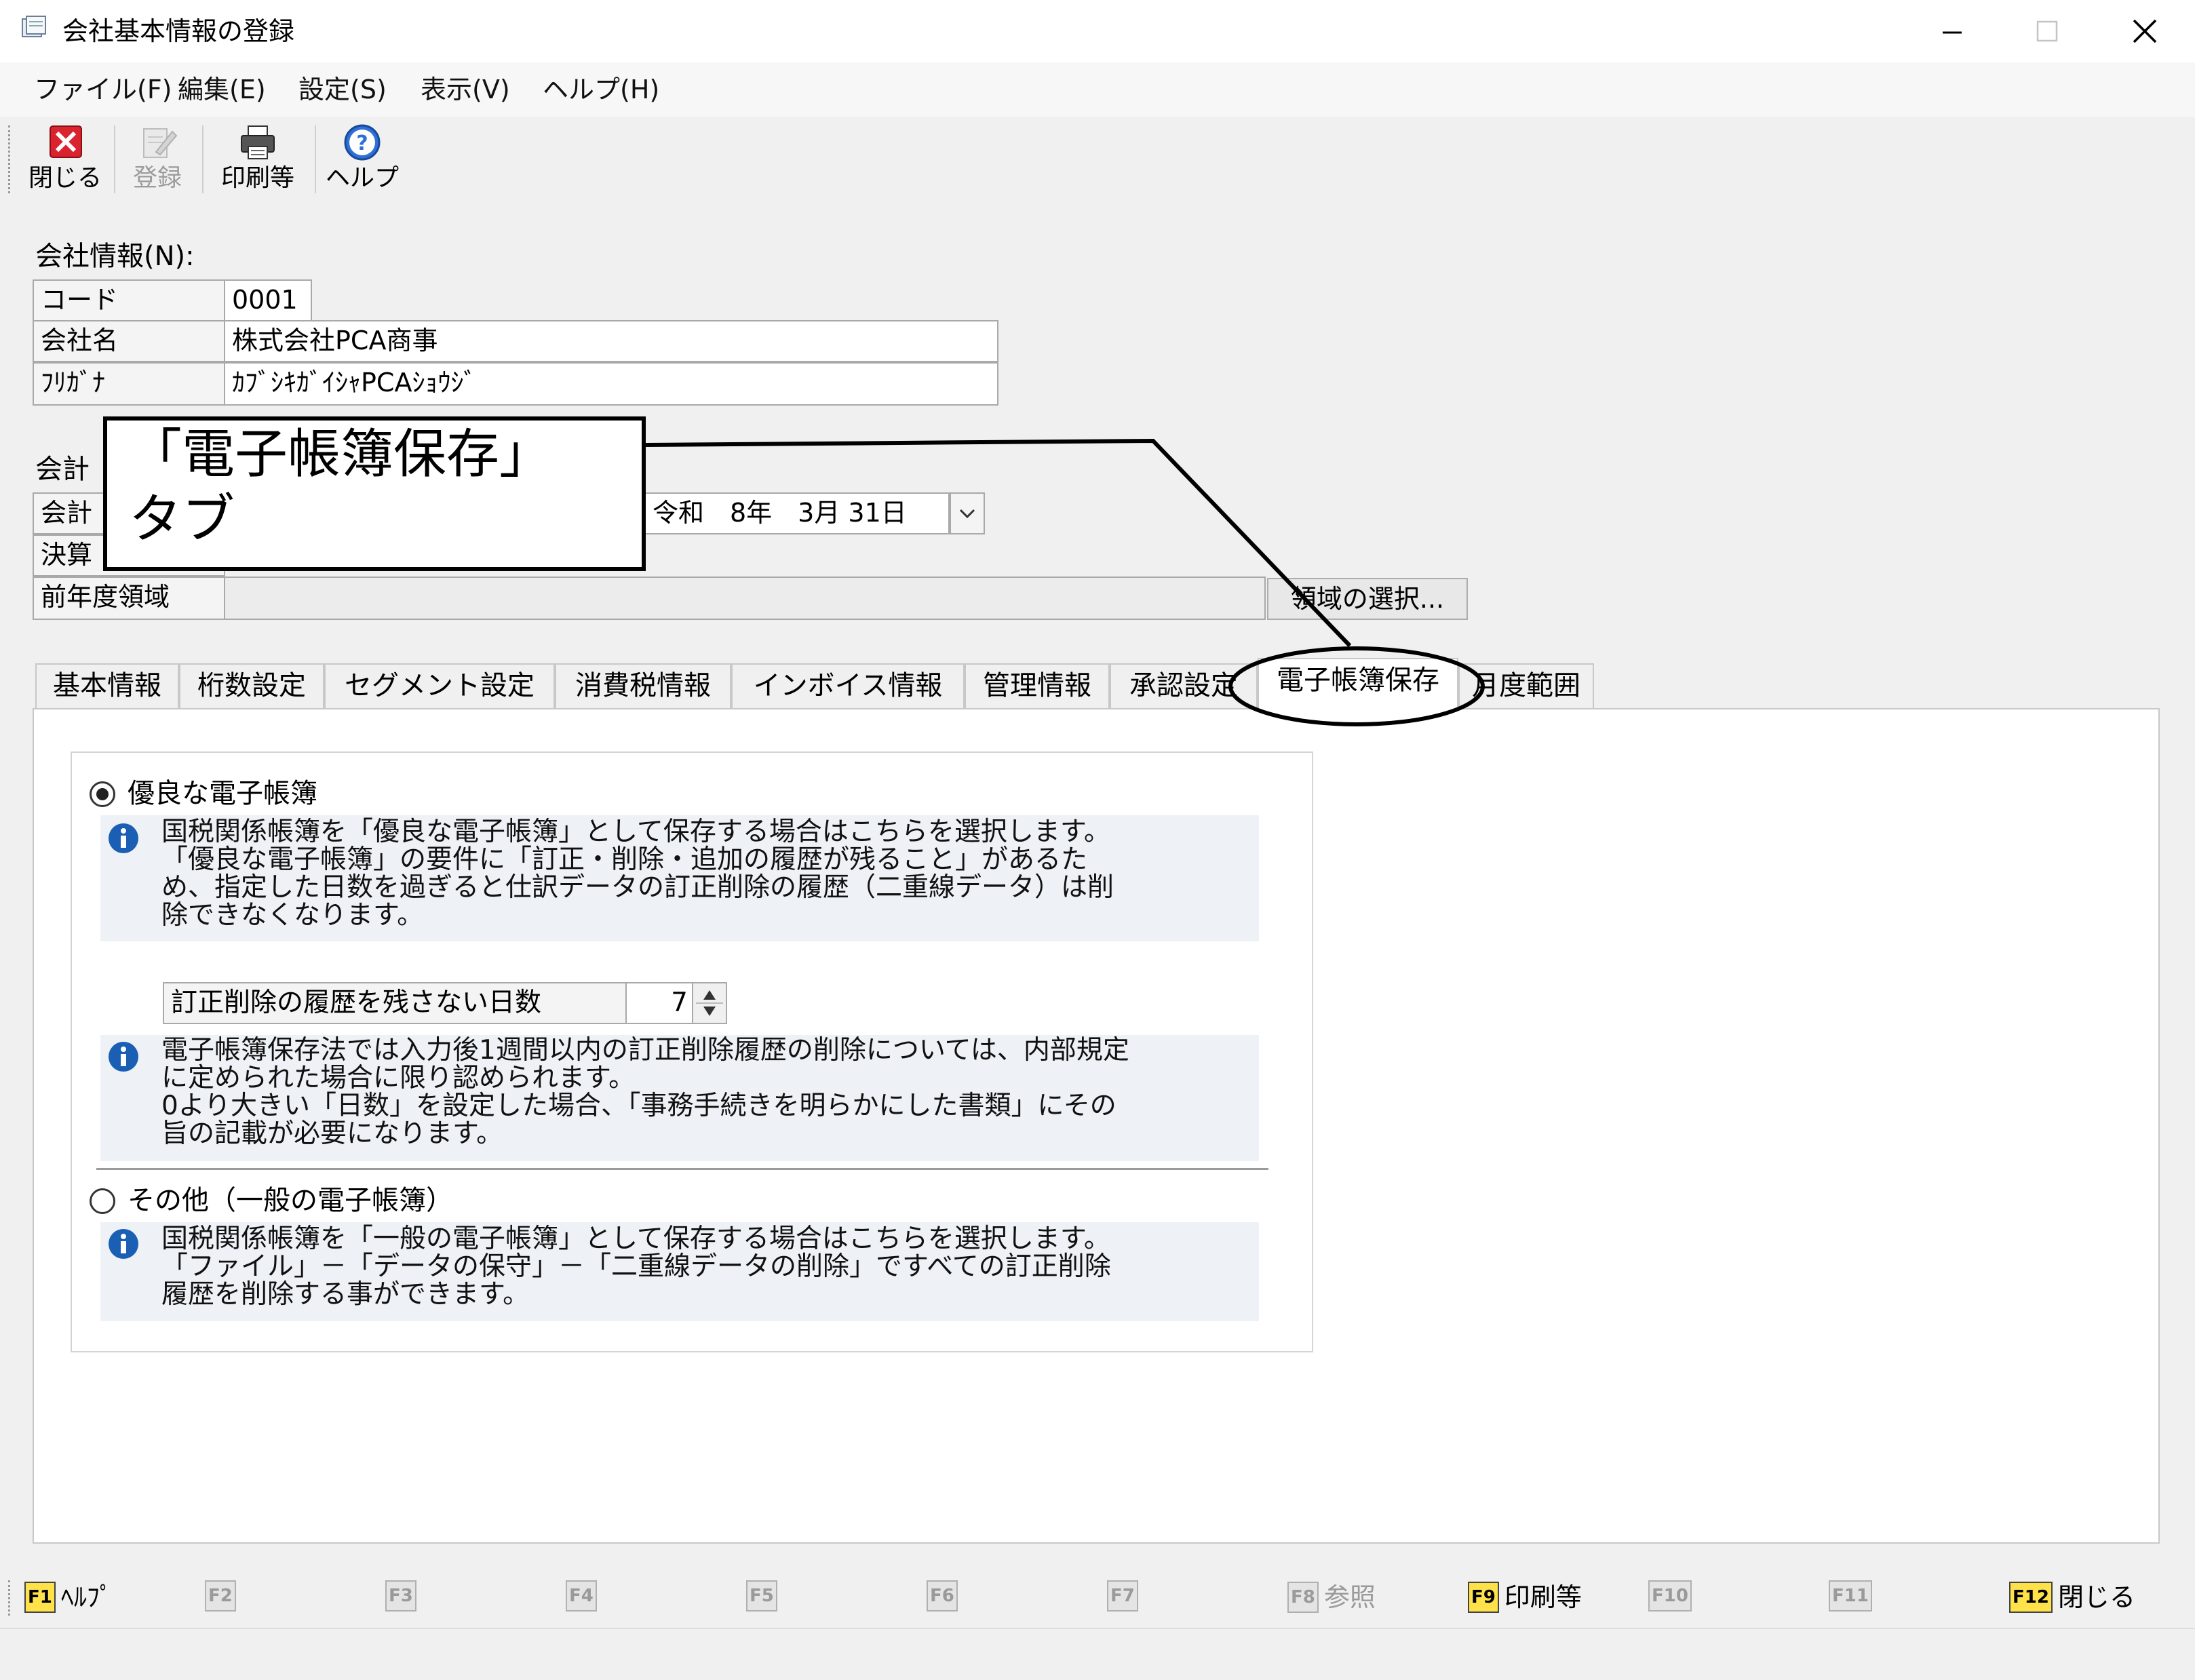 The image size is (2195, 1680). Describe the element at coordinates (222, 89) in the screenshot. I see `menu-edit: 編集(E)` at that location.